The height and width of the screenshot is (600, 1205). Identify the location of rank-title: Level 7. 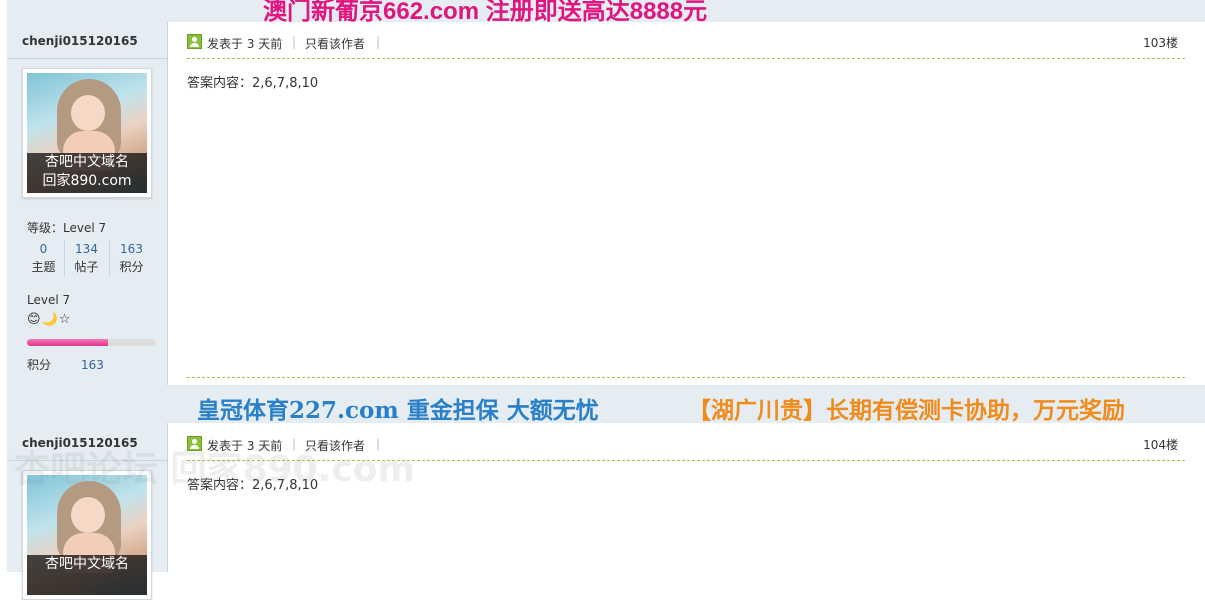
(49, 300).